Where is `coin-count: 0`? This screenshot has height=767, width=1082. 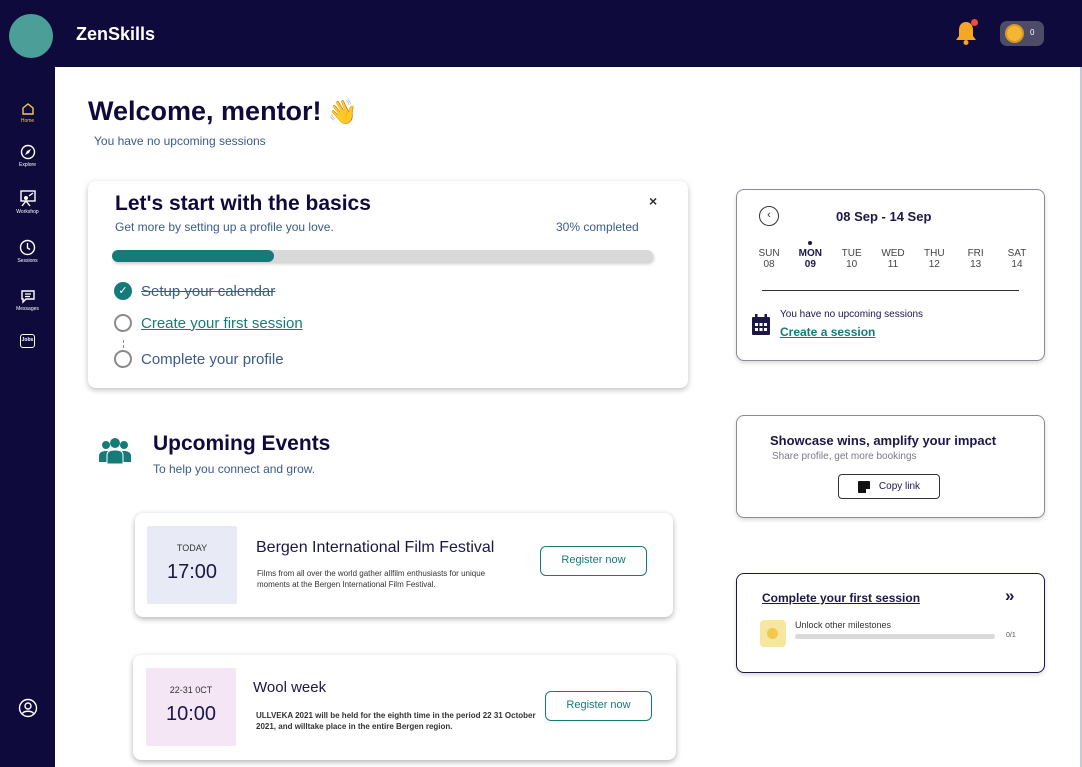
coin-count: 0 is located at coordinates (1032, 32).